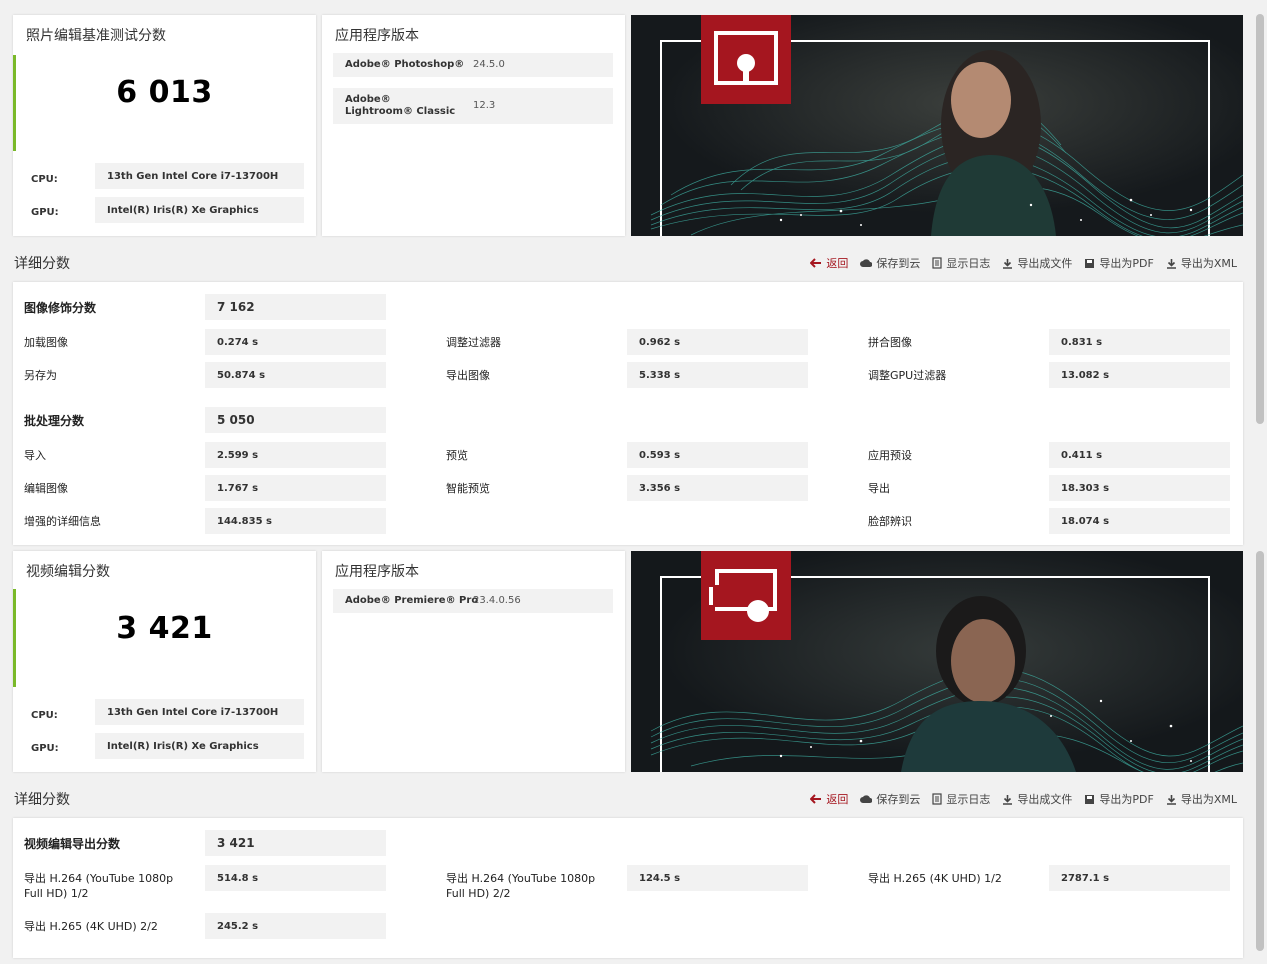  I want to click on detail-row-value: 3.356 s, so click(717, 488).